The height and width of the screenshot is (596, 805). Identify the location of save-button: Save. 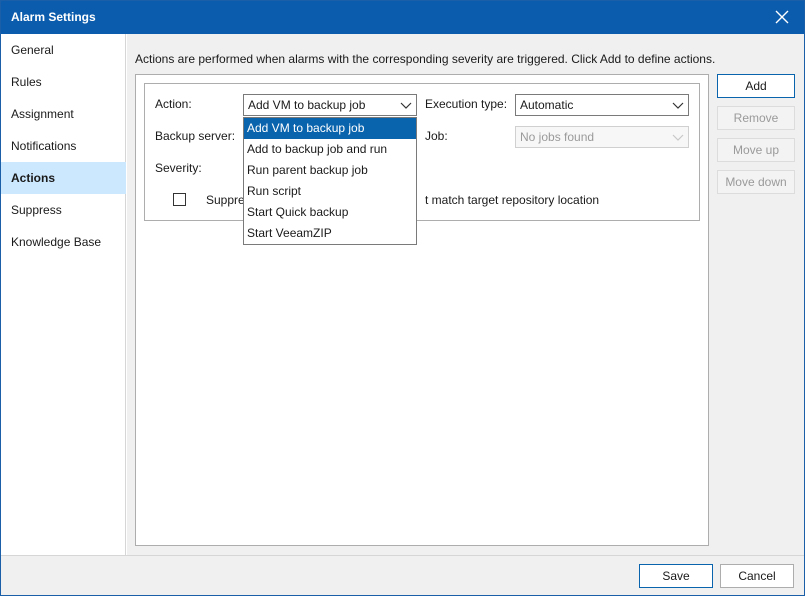
(676, 576).